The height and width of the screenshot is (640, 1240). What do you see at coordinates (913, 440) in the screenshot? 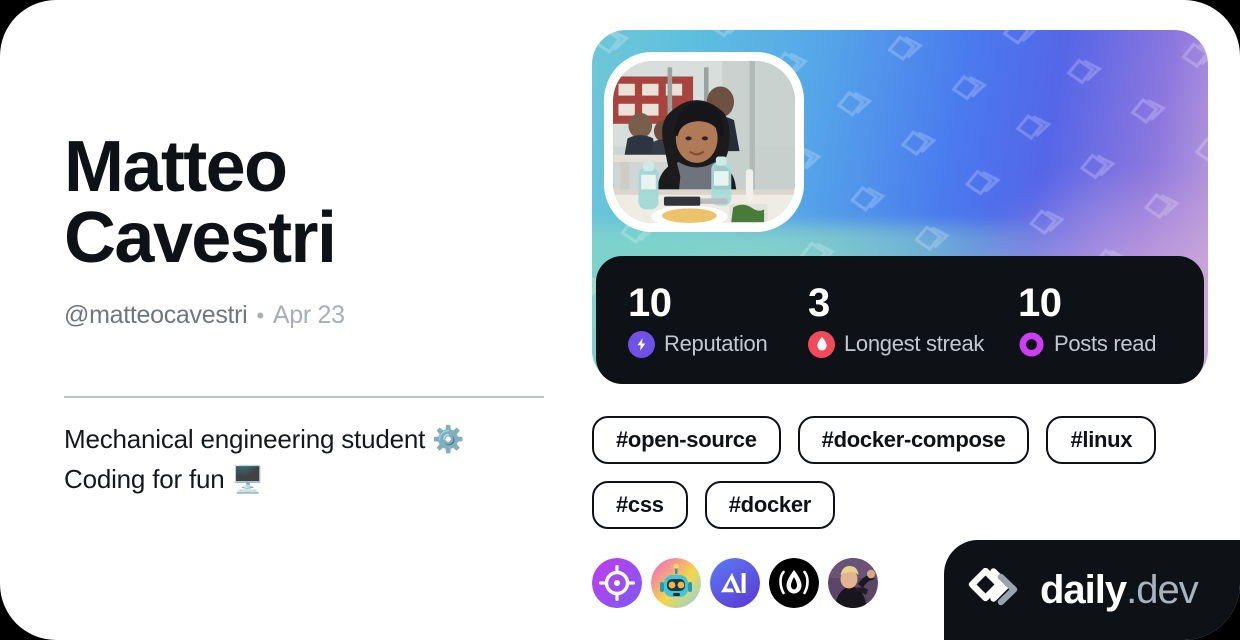
I see `tag-docker-compose: #docker-compose` at bounding box center [913, 440].